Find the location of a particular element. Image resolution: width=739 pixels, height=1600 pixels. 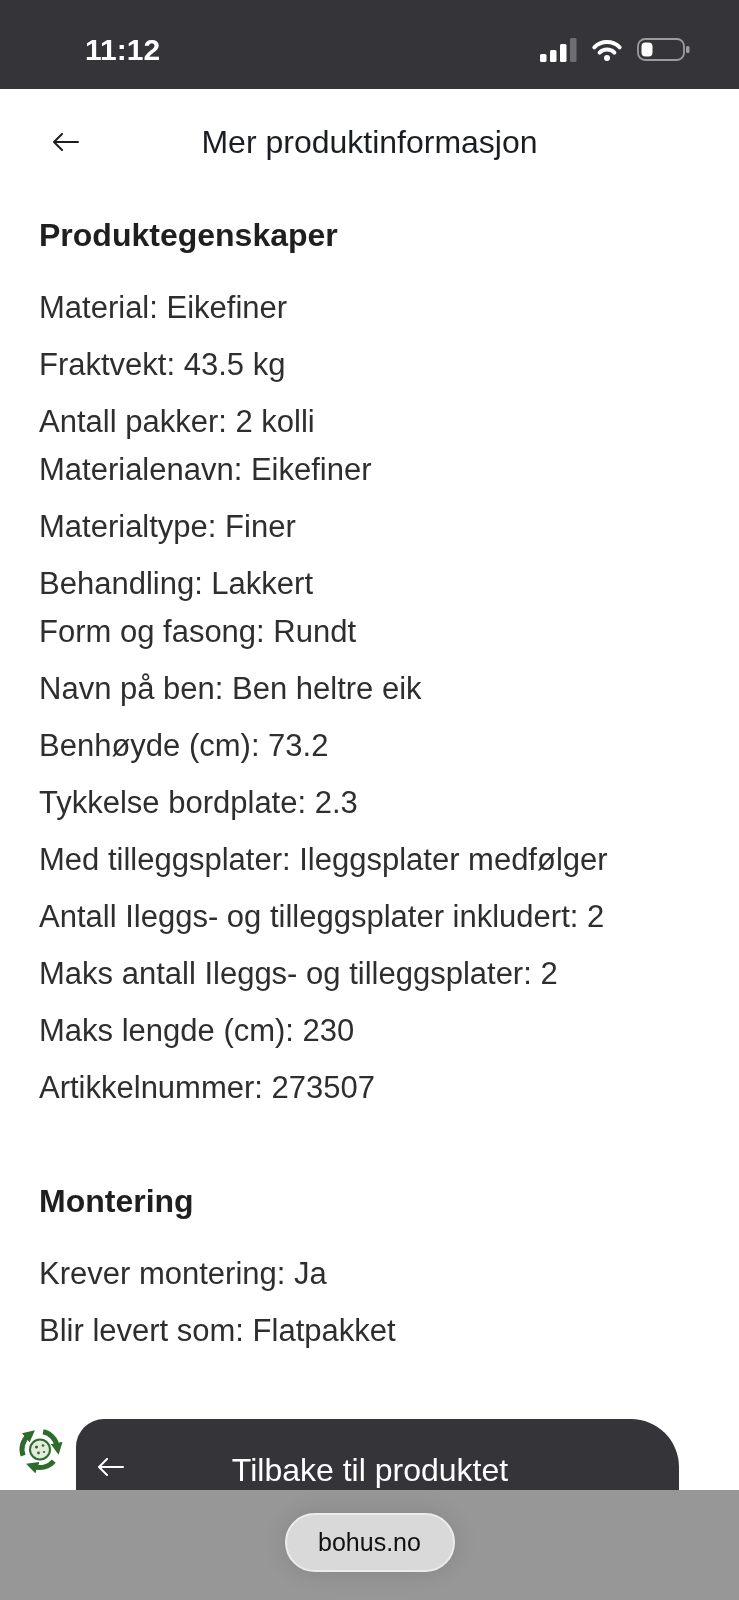

property-text: Navn på ben: Ben heltre eik is located at coordinates (230, 689).